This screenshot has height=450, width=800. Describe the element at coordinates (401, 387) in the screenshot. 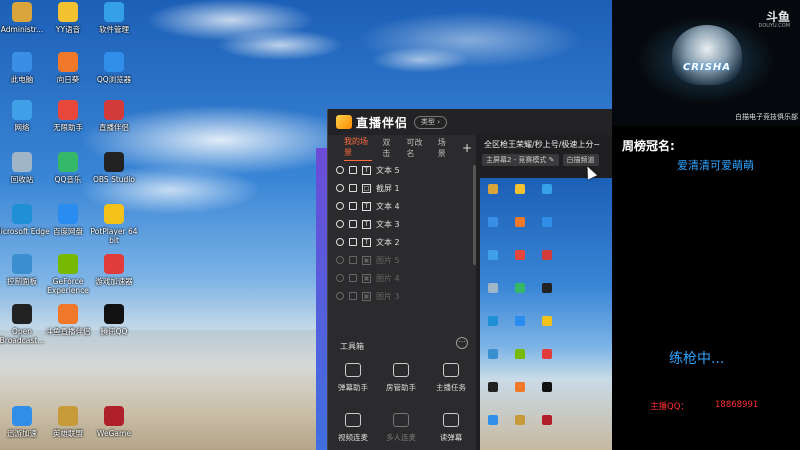

I see `tool-label: 房管助手` at that location.